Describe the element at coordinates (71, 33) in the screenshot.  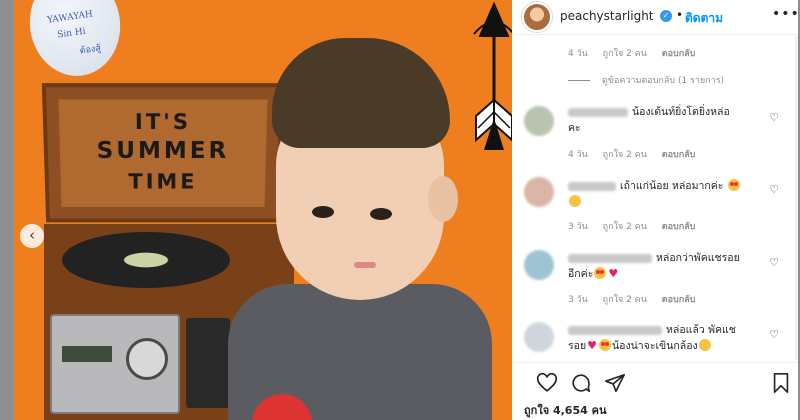
I see `sticker-doodle: Sin Hi` at that location.